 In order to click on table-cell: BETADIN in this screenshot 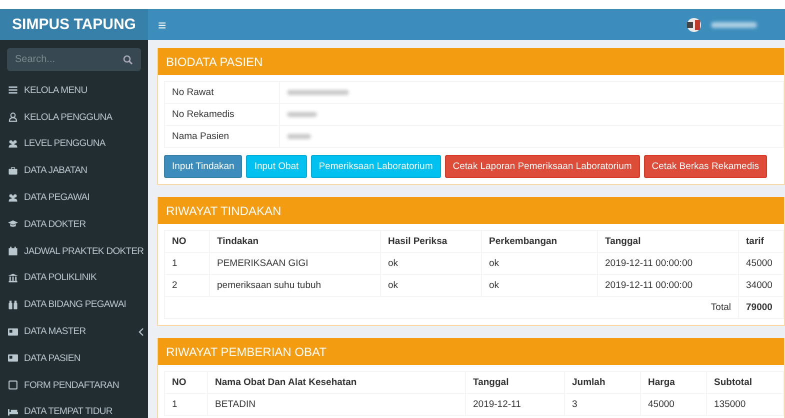, I will do `click(337, 405)`.